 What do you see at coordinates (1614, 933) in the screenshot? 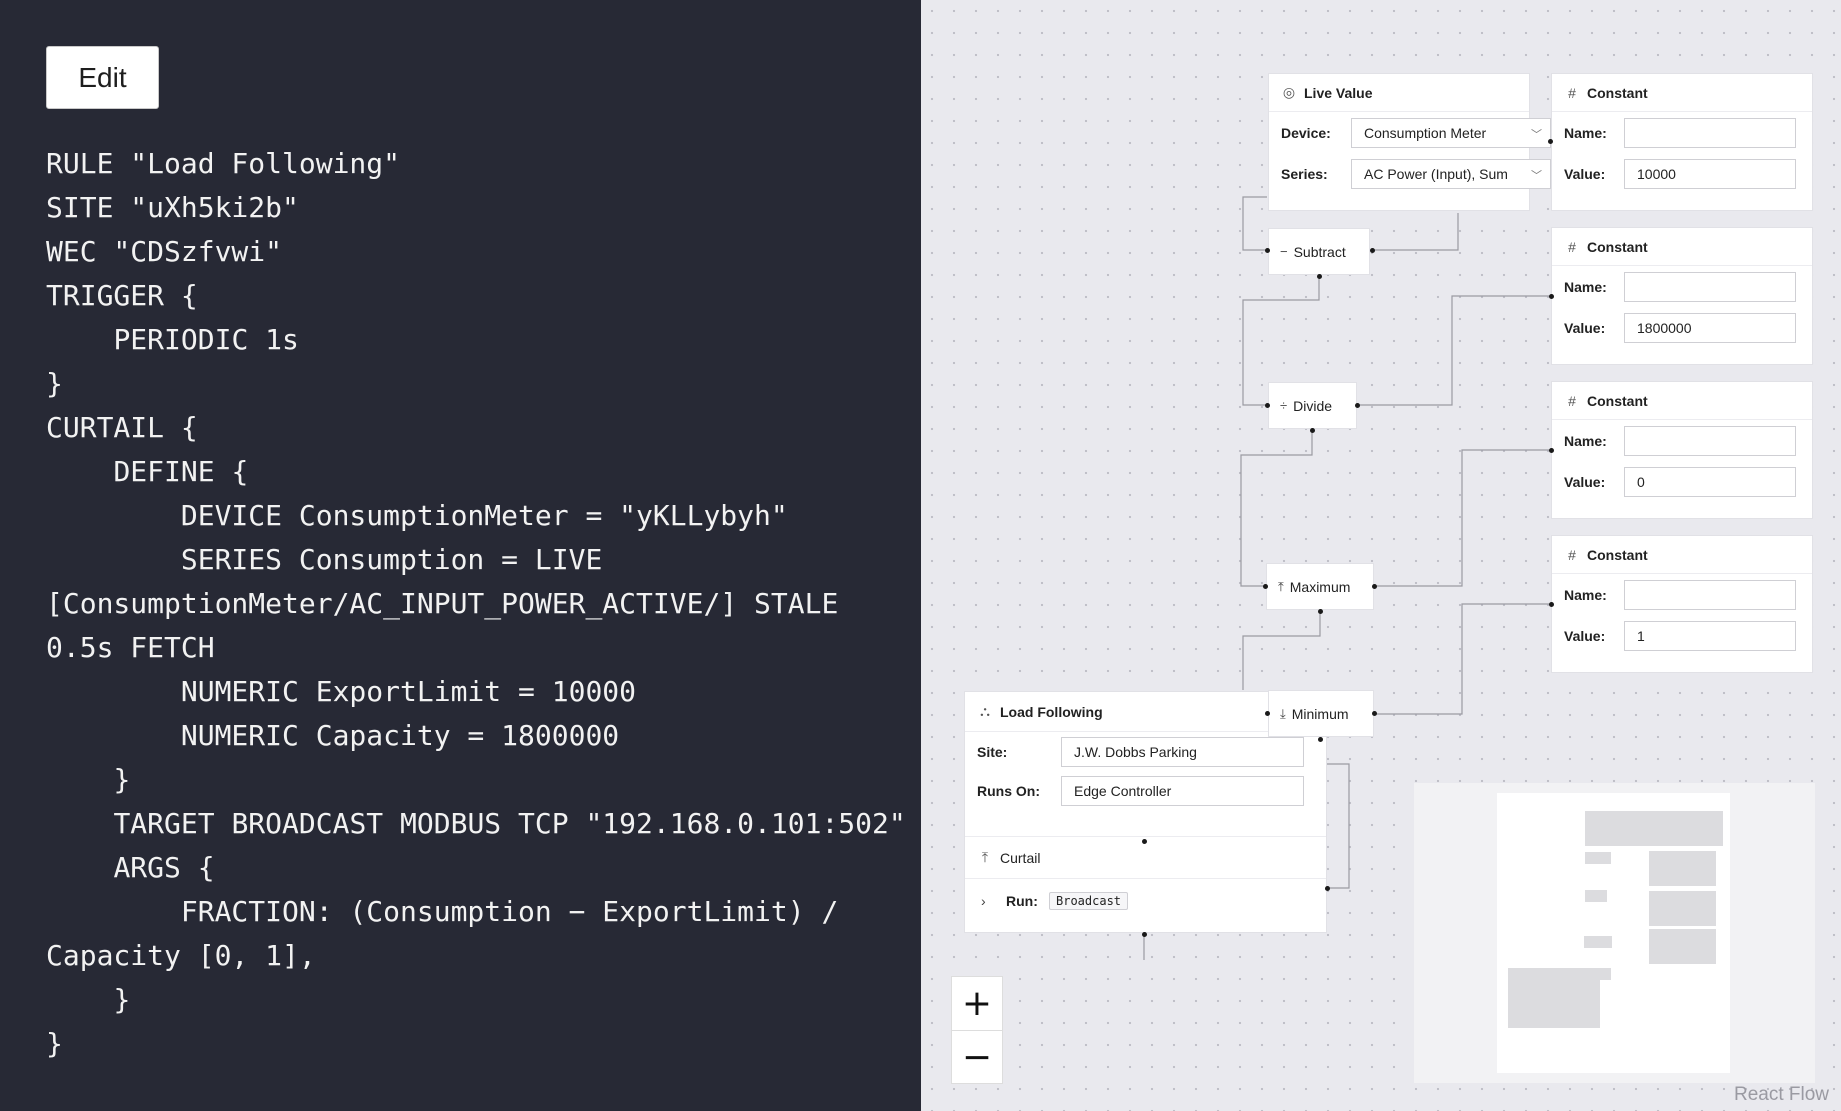
I see `minimap` at bounding box center [1614, 933].